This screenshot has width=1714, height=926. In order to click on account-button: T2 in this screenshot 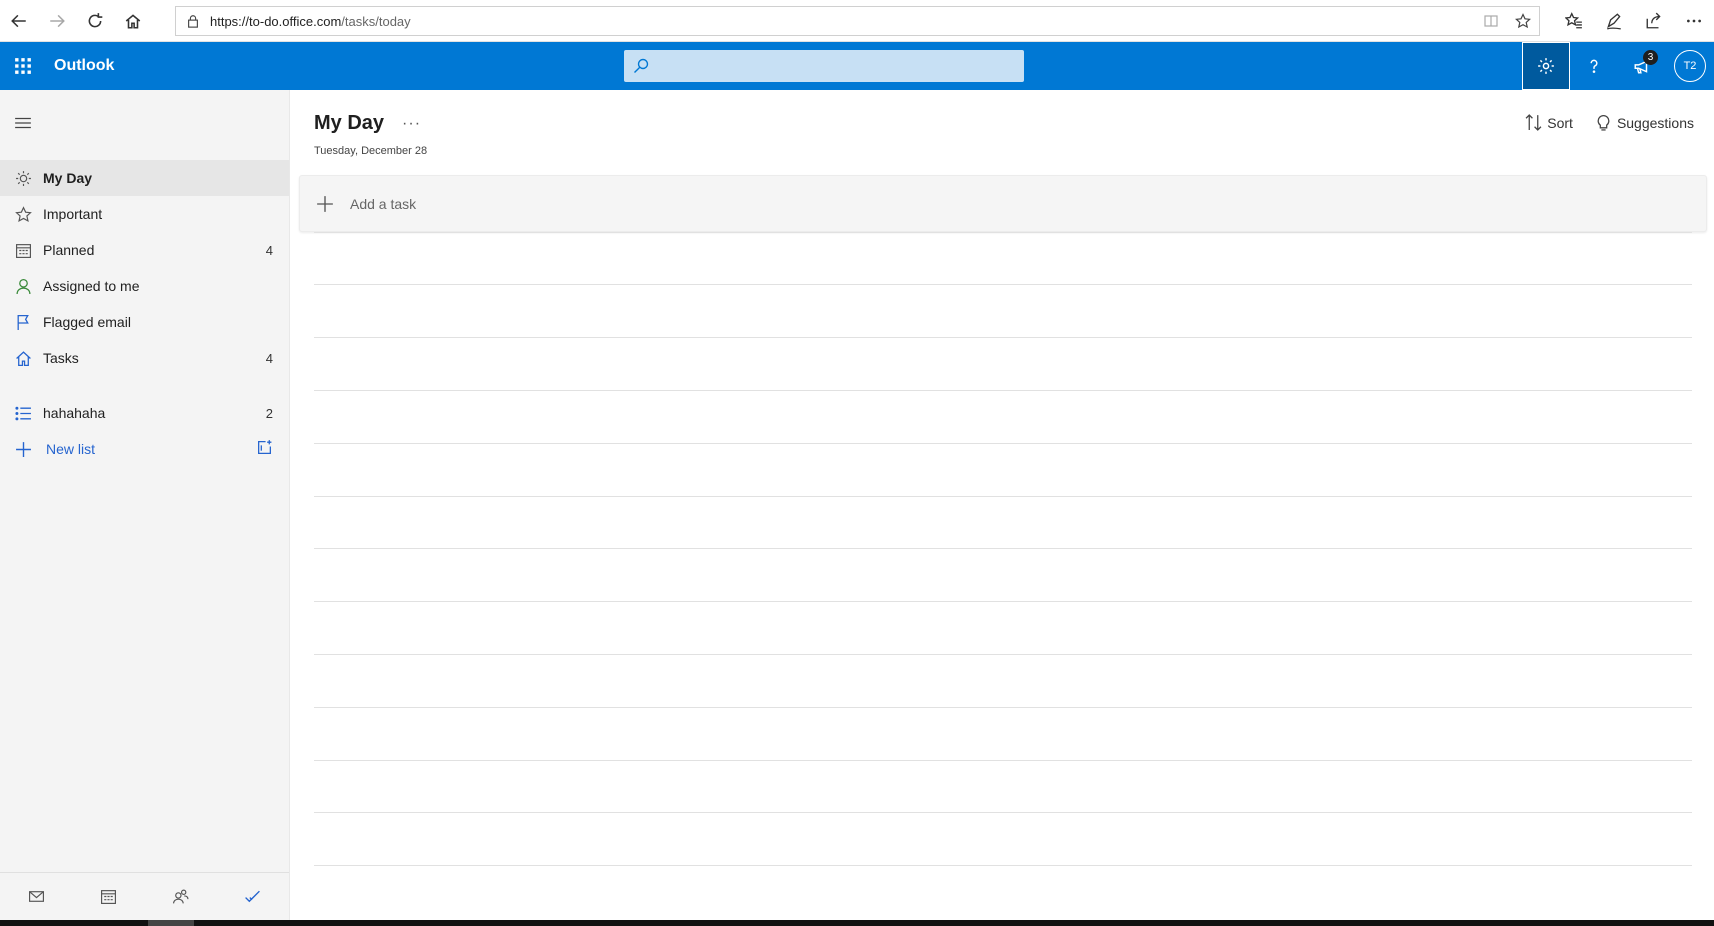, I will do `click(1690, 66)`.